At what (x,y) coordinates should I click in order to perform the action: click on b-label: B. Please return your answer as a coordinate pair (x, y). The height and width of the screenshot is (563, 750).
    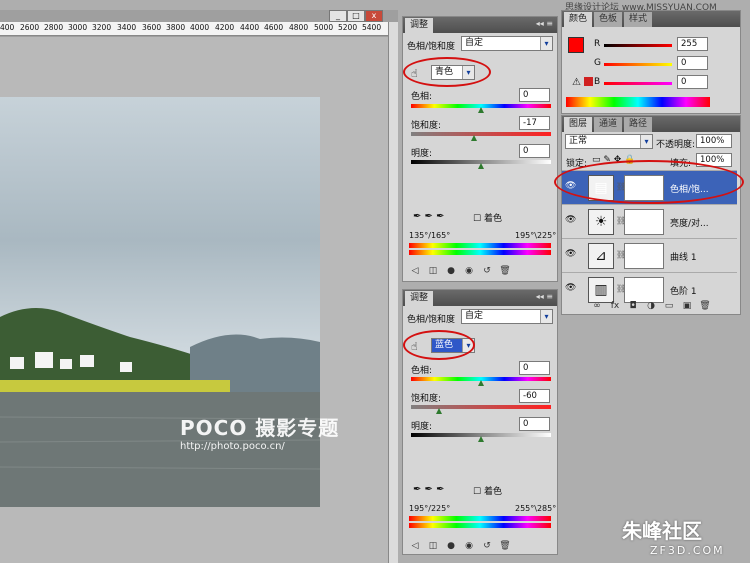
    Looking at the image, I should click on (597, 82).